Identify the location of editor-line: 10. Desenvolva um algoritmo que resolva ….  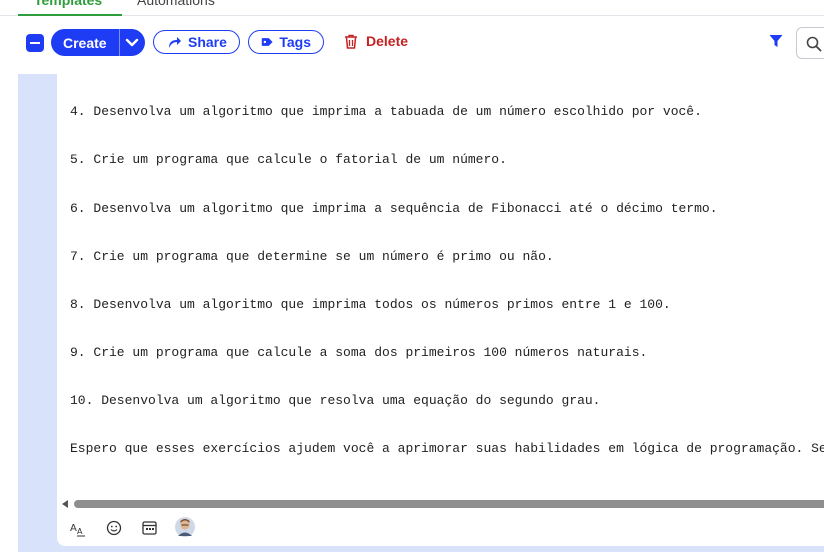
(335, 400).